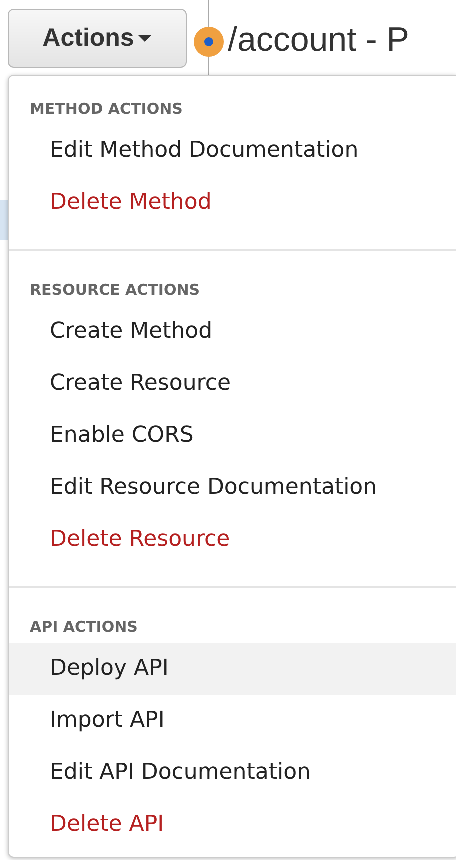 The height and width of the screenshot is (860, 456). What do you see at coordinates (232, 825) in the screenshot?
I see `menu-item: Delete API` at bounding box center [232, 825].